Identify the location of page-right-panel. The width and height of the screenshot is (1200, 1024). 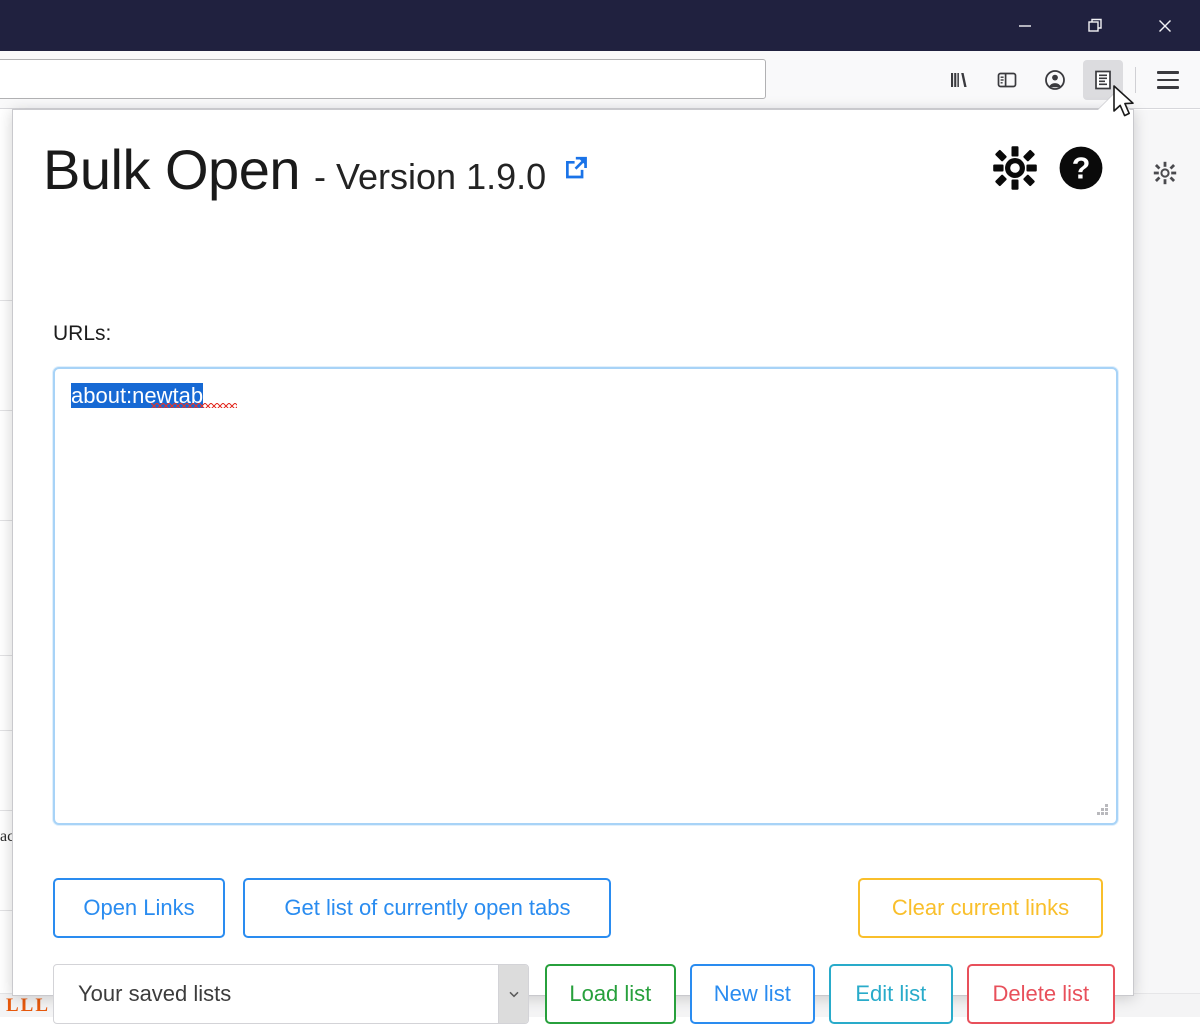
(1166, 563).